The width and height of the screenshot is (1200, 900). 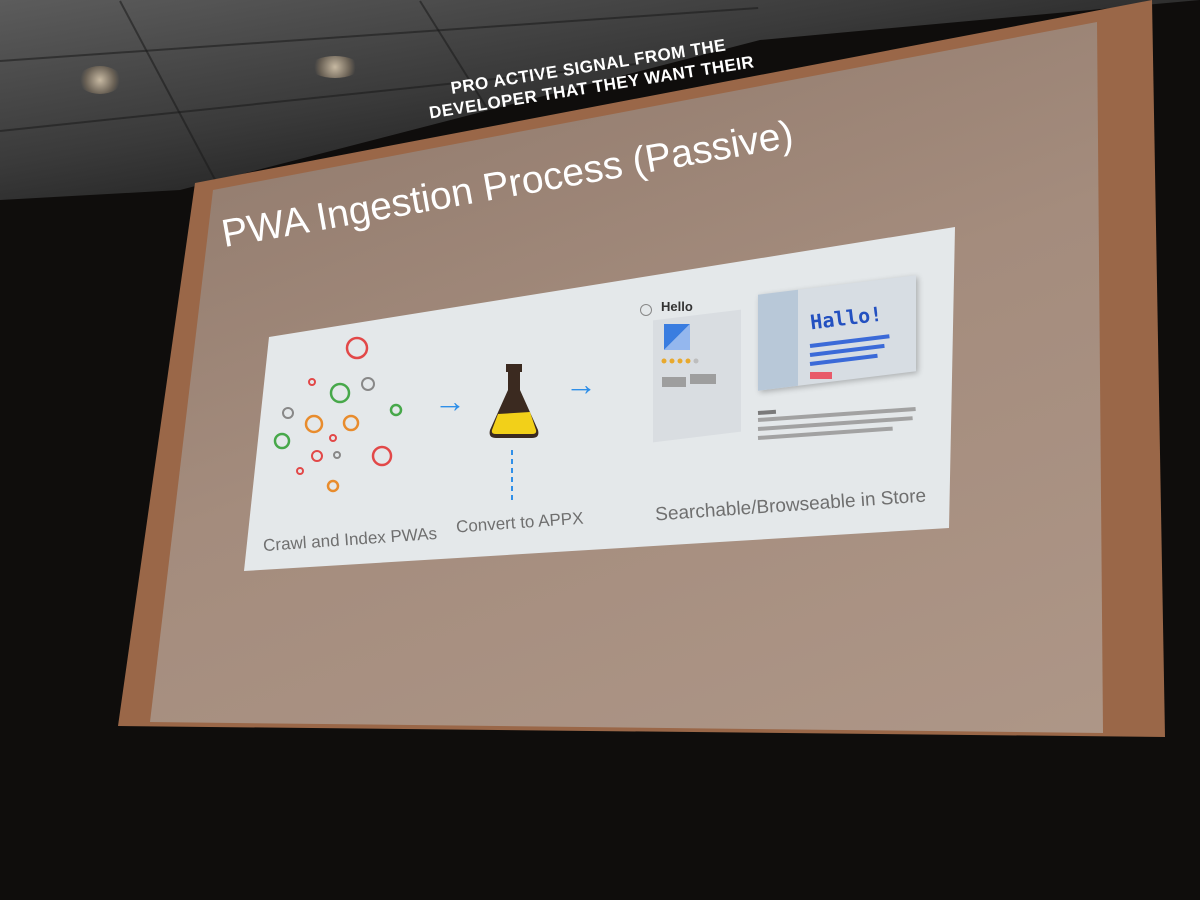 I want to click on app-screenshot-preview, so click(x=837, y=333).